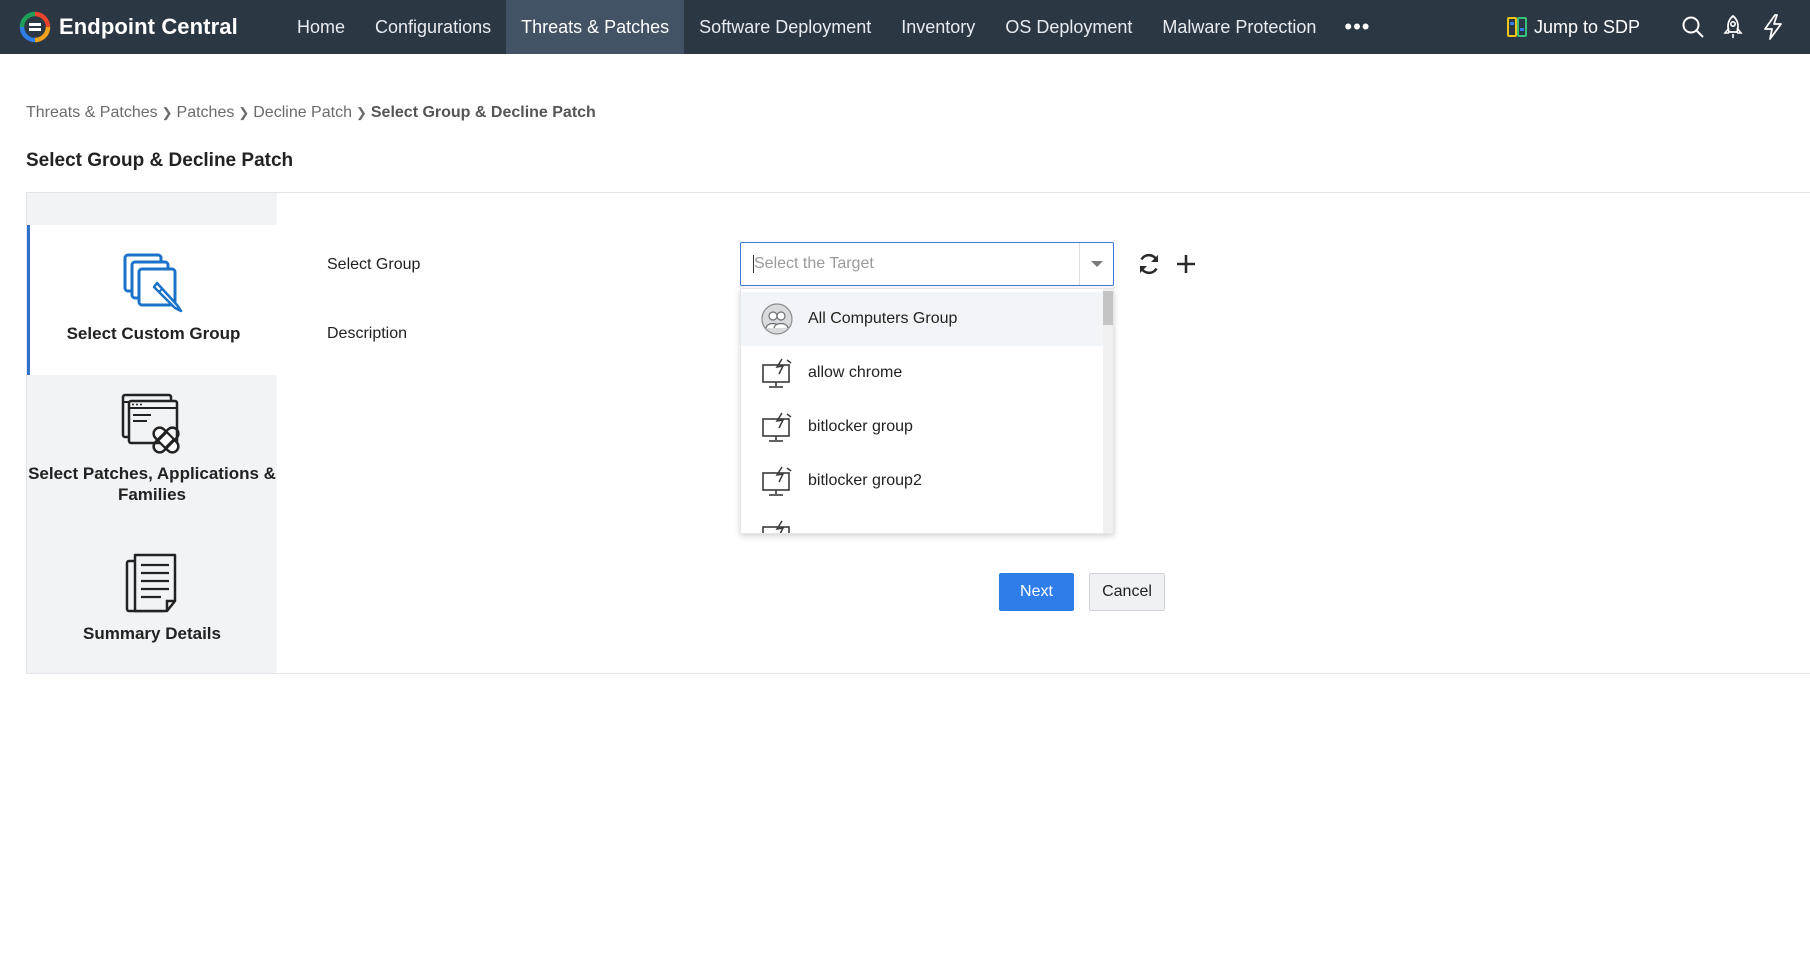 Image resolution: width=1810 pixels, height=962 pixels. I want to click on refresh-icon, so click(1149, 264).